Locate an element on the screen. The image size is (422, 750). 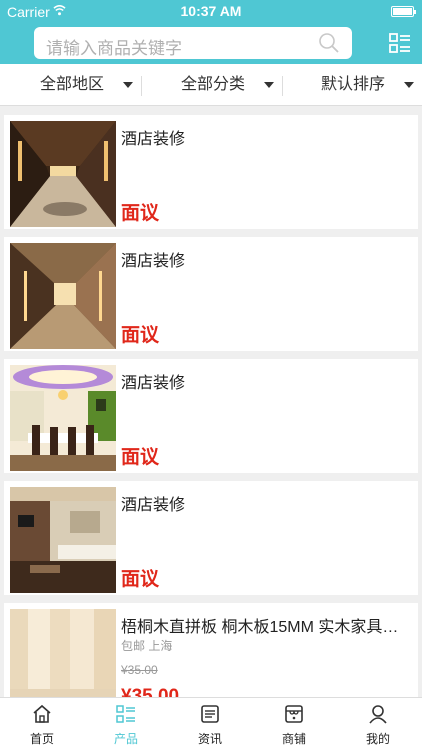
tab-news: 资讯 is located at coordinates (210, 724).